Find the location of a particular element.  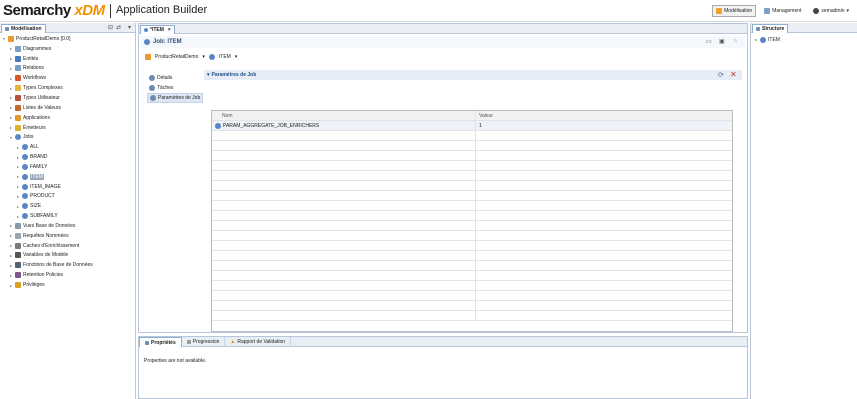

collapse-icon: ⊟ is located at coordinates (110, 27).